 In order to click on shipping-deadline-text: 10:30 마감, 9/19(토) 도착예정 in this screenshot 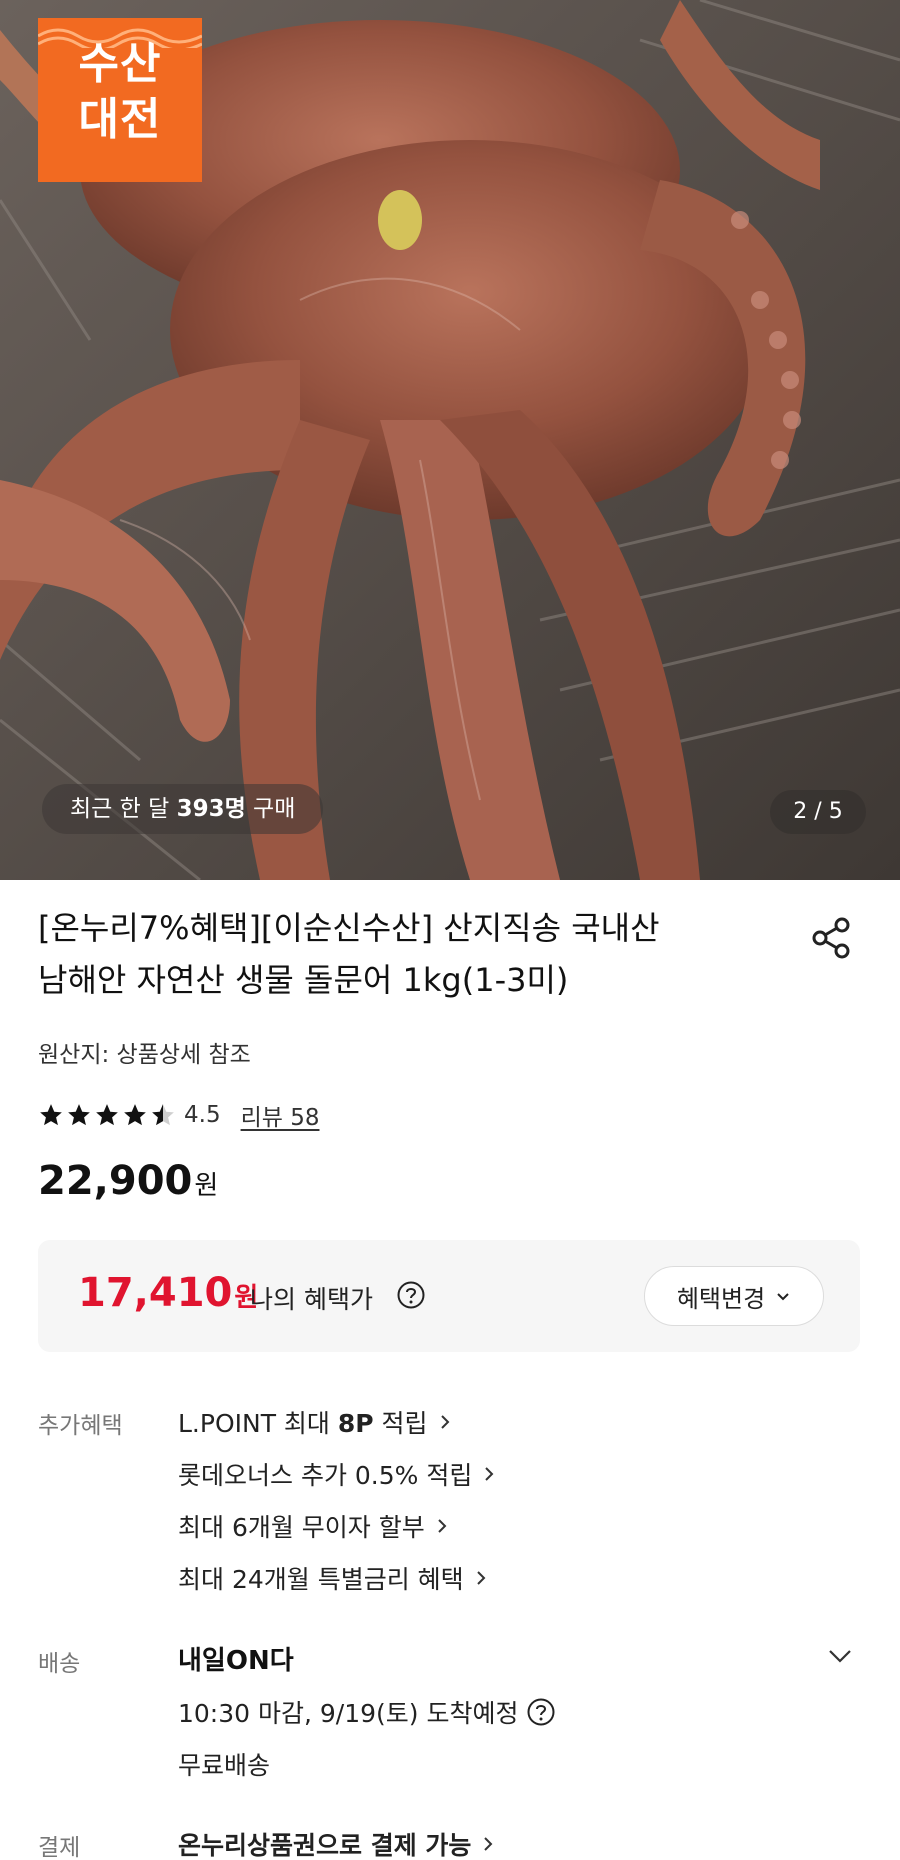, I will do `click(348, 1713)`.